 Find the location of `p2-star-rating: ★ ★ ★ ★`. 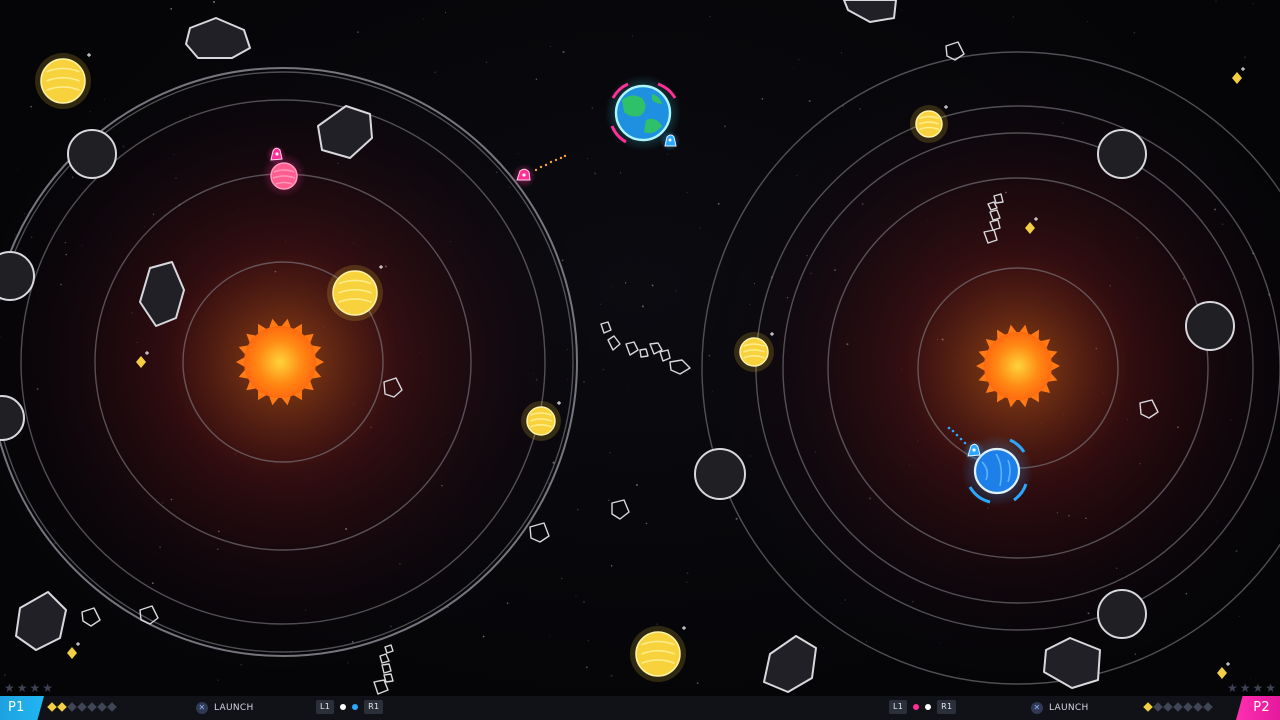

p2-star-rating: ★ ★ ★ ★ is located at coordinates (1251, 688).